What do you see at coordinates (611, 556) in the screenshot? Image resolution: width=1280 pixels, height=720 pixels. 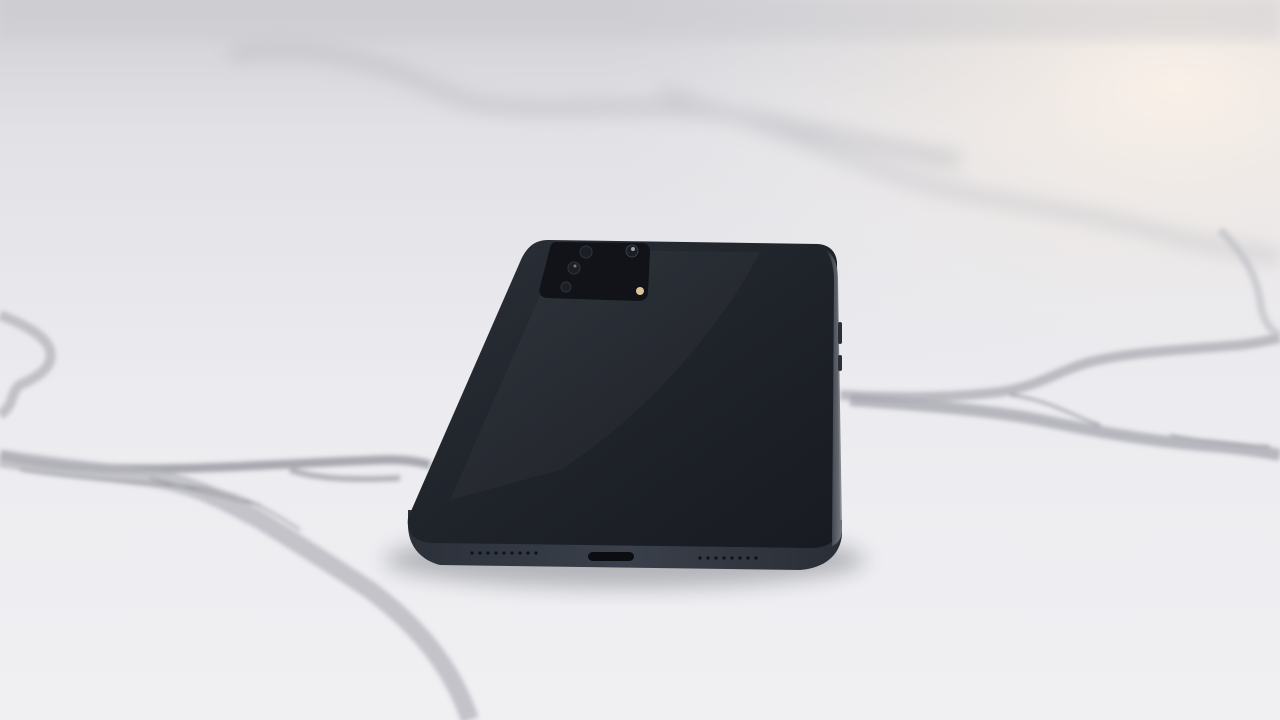 I see `usb-c-port` at bounding box center [611, 556].